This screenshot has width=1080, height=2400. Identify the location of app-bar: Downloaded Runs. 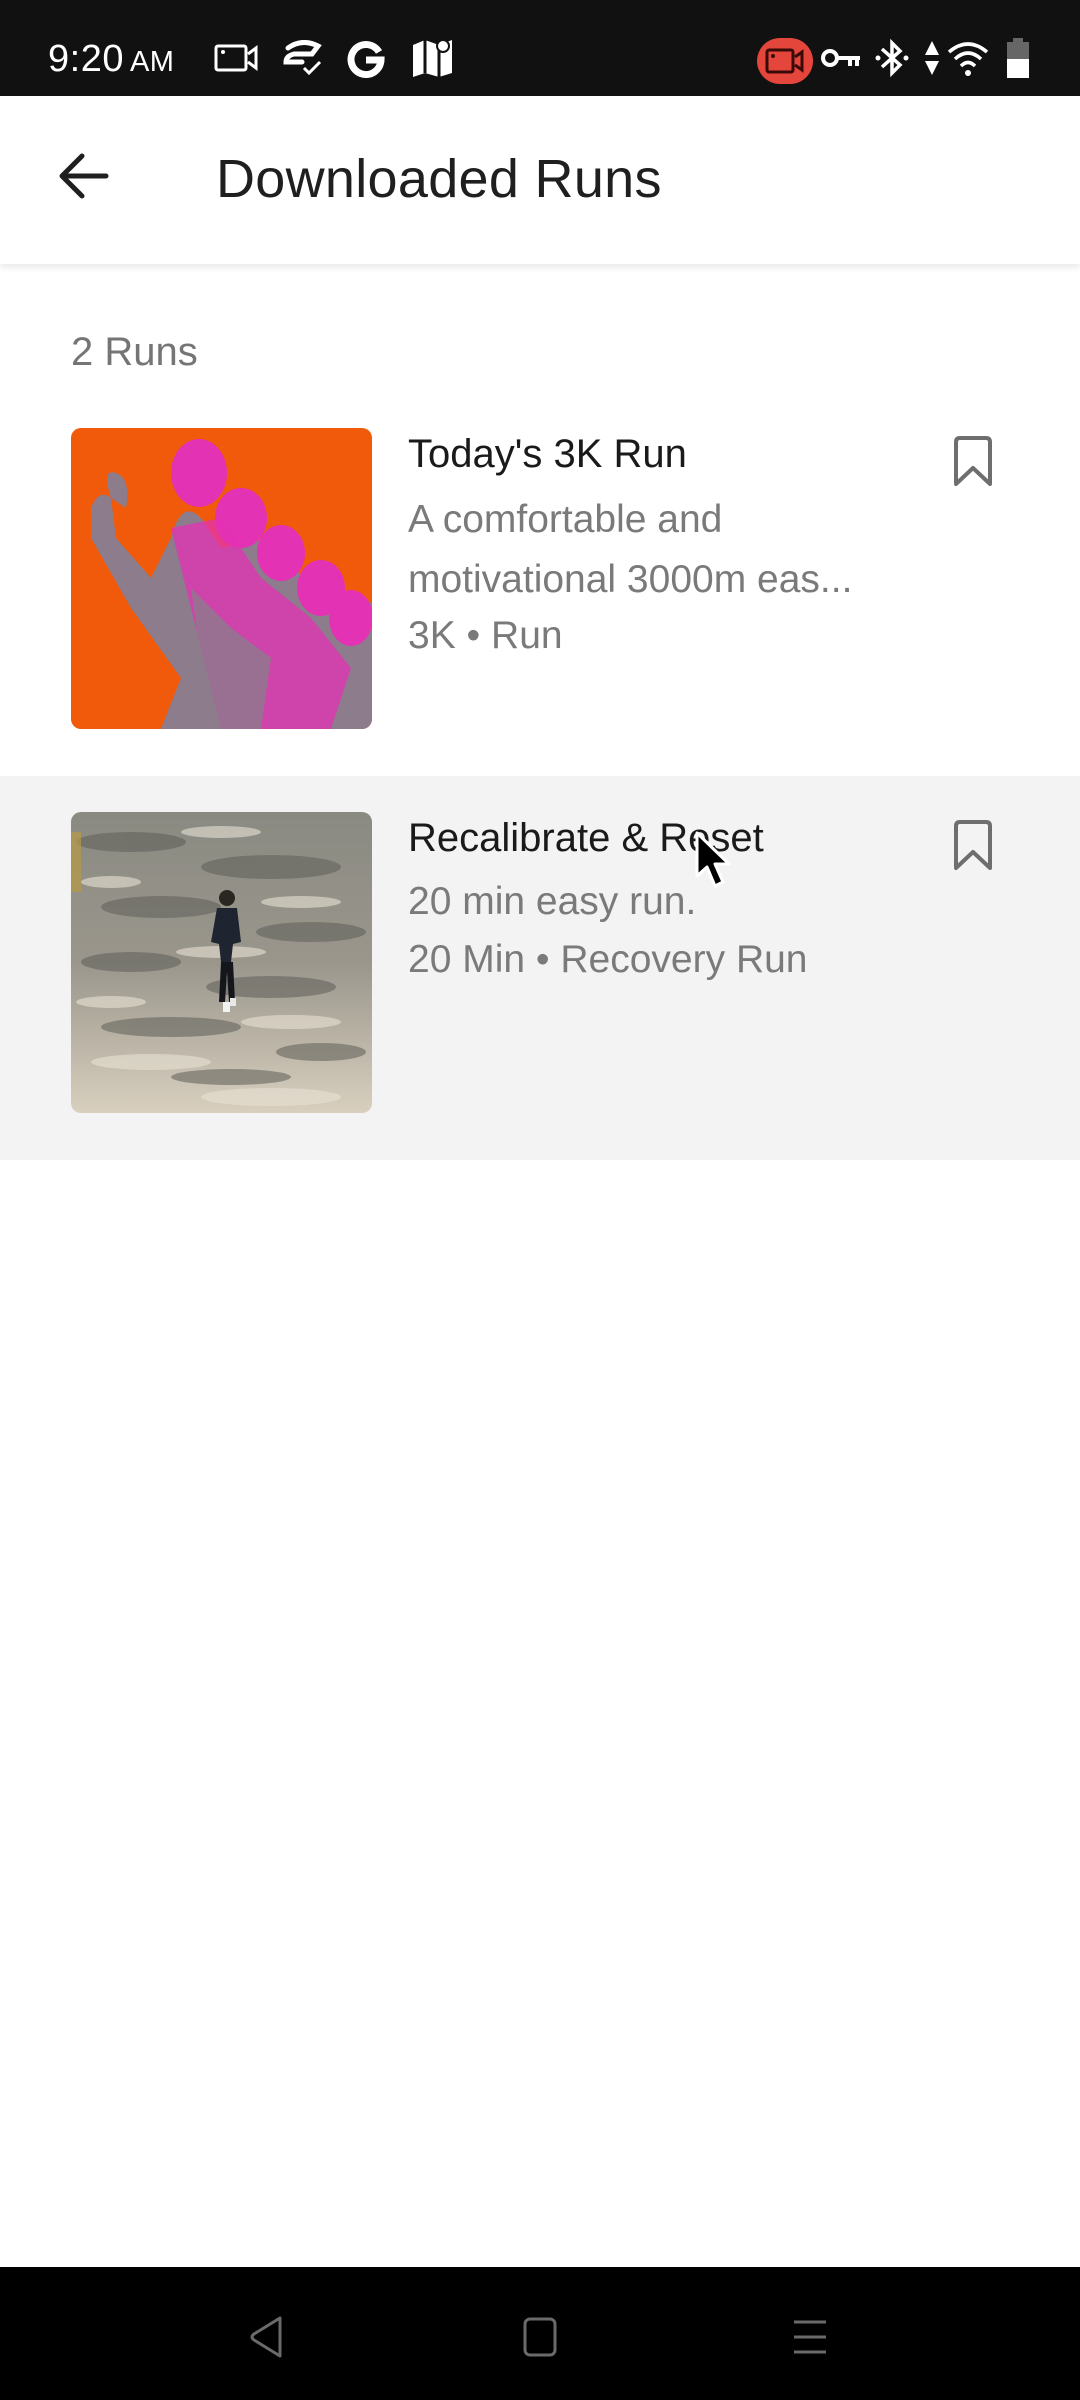
(540, 180).